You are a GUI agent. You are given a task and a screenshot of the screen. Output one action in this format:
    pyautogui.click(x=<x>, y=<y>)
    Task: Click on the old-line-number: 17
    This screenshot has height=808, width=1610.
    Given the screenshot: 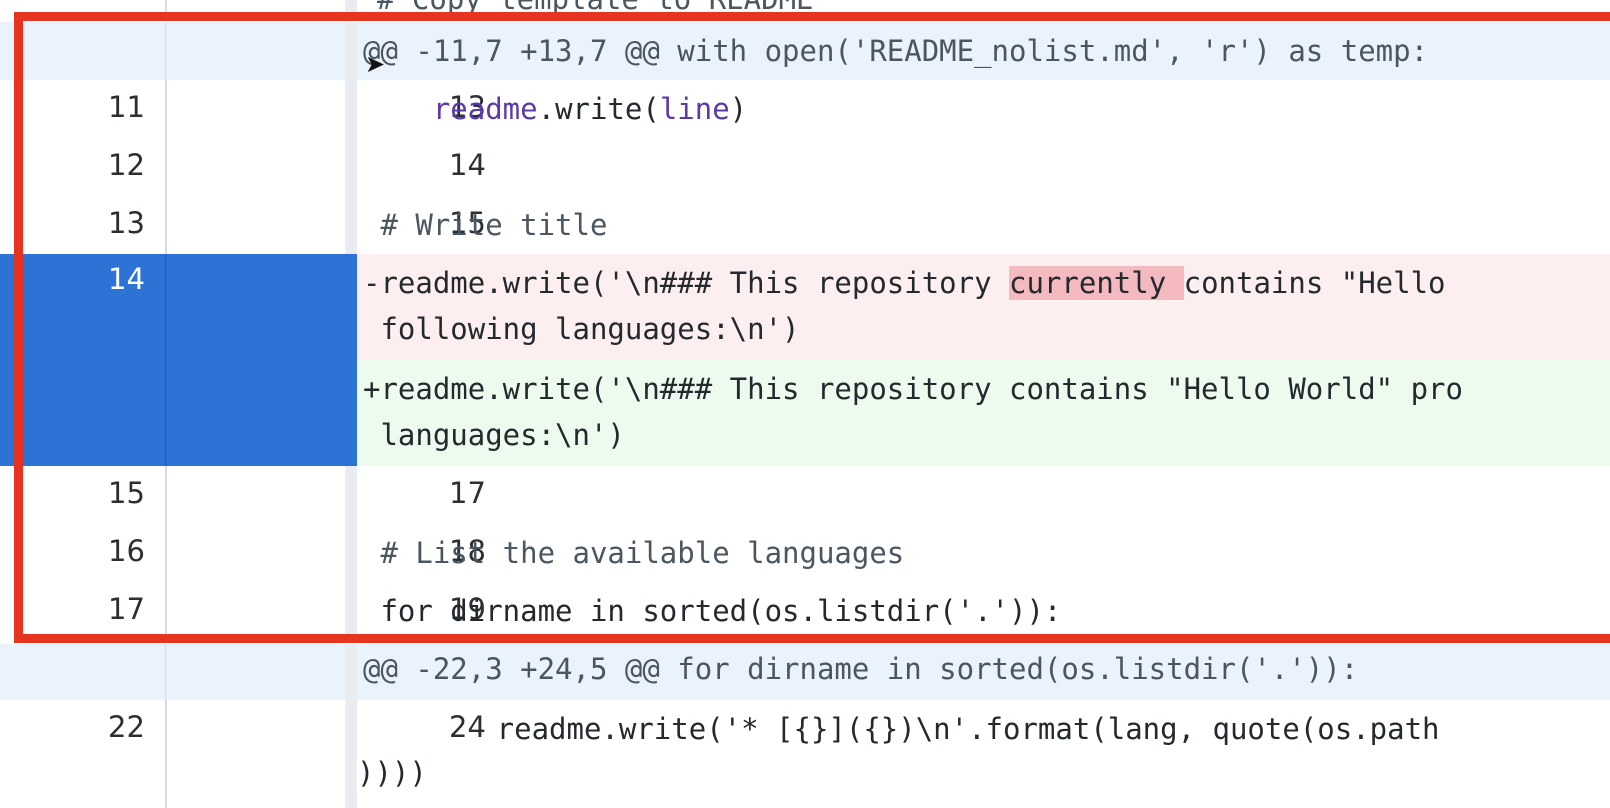 What is the action you would take?
    pyautogui.click(x=126, y=609)
    